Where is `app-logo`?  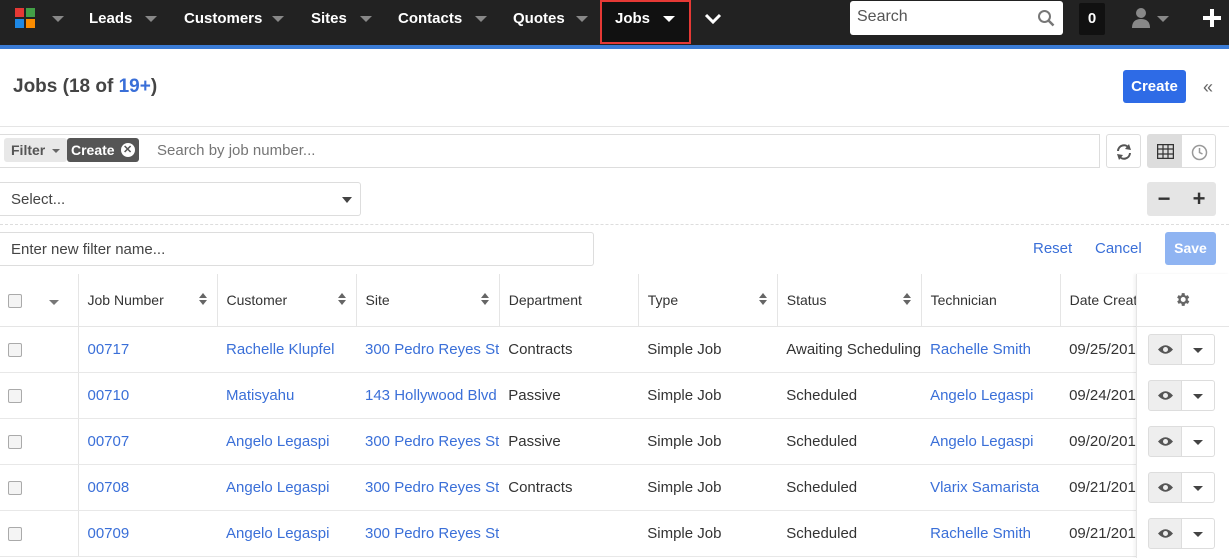 app-logo is located at coordinates (26, 19).